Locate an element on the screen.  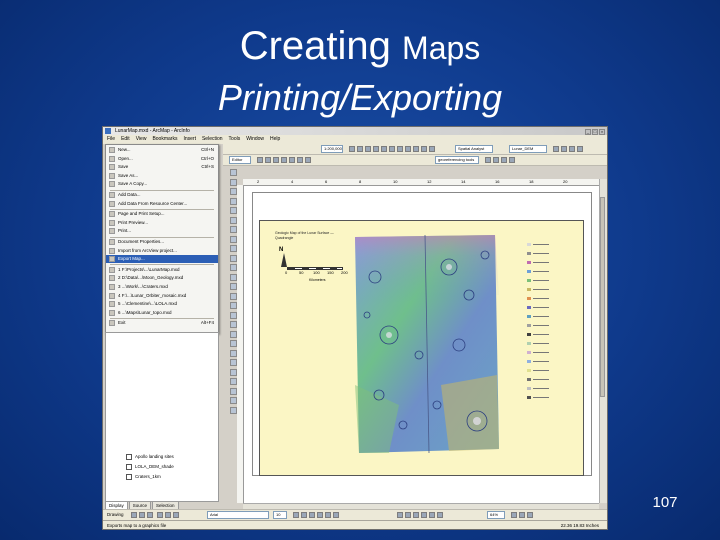
toggle-draft-mode-icon is located at coordinates (514, 515).